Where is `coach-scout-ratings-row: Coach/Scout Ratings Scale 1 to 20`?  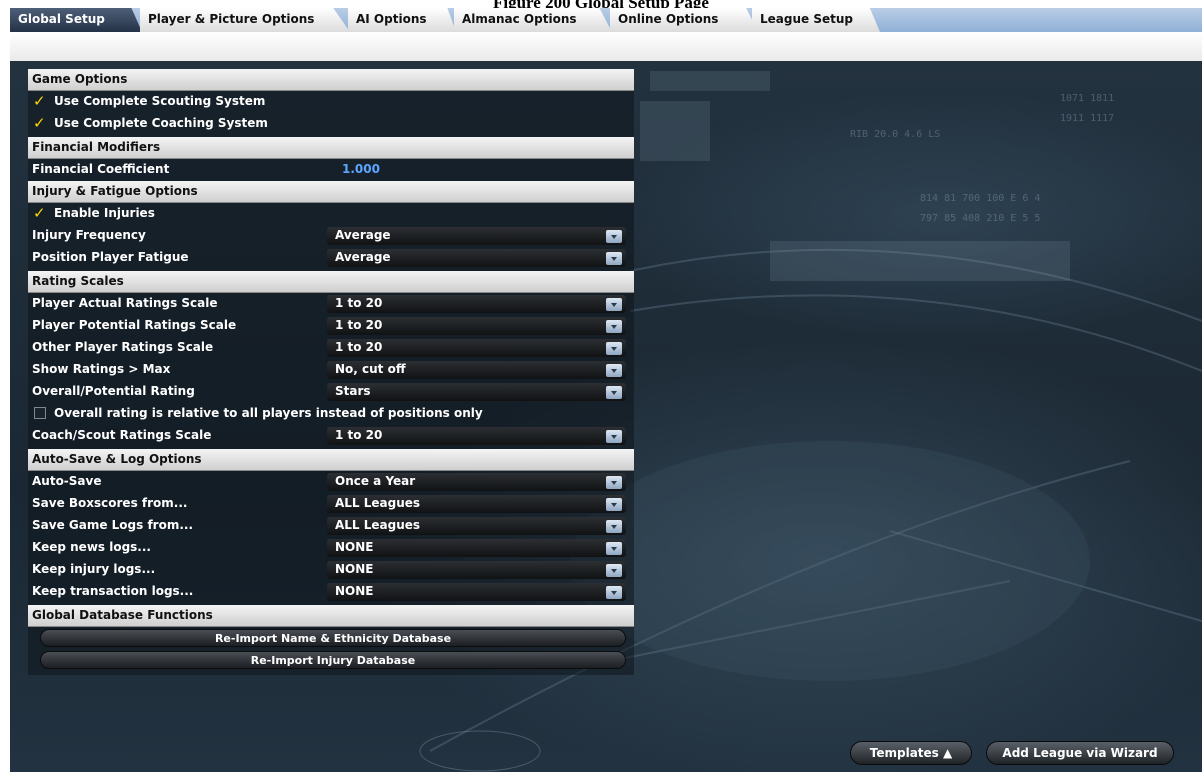 coach-scout-ratings-row: Coach/Scout Ratings Scale 1 to 20 is located at coordinates (331, 436).